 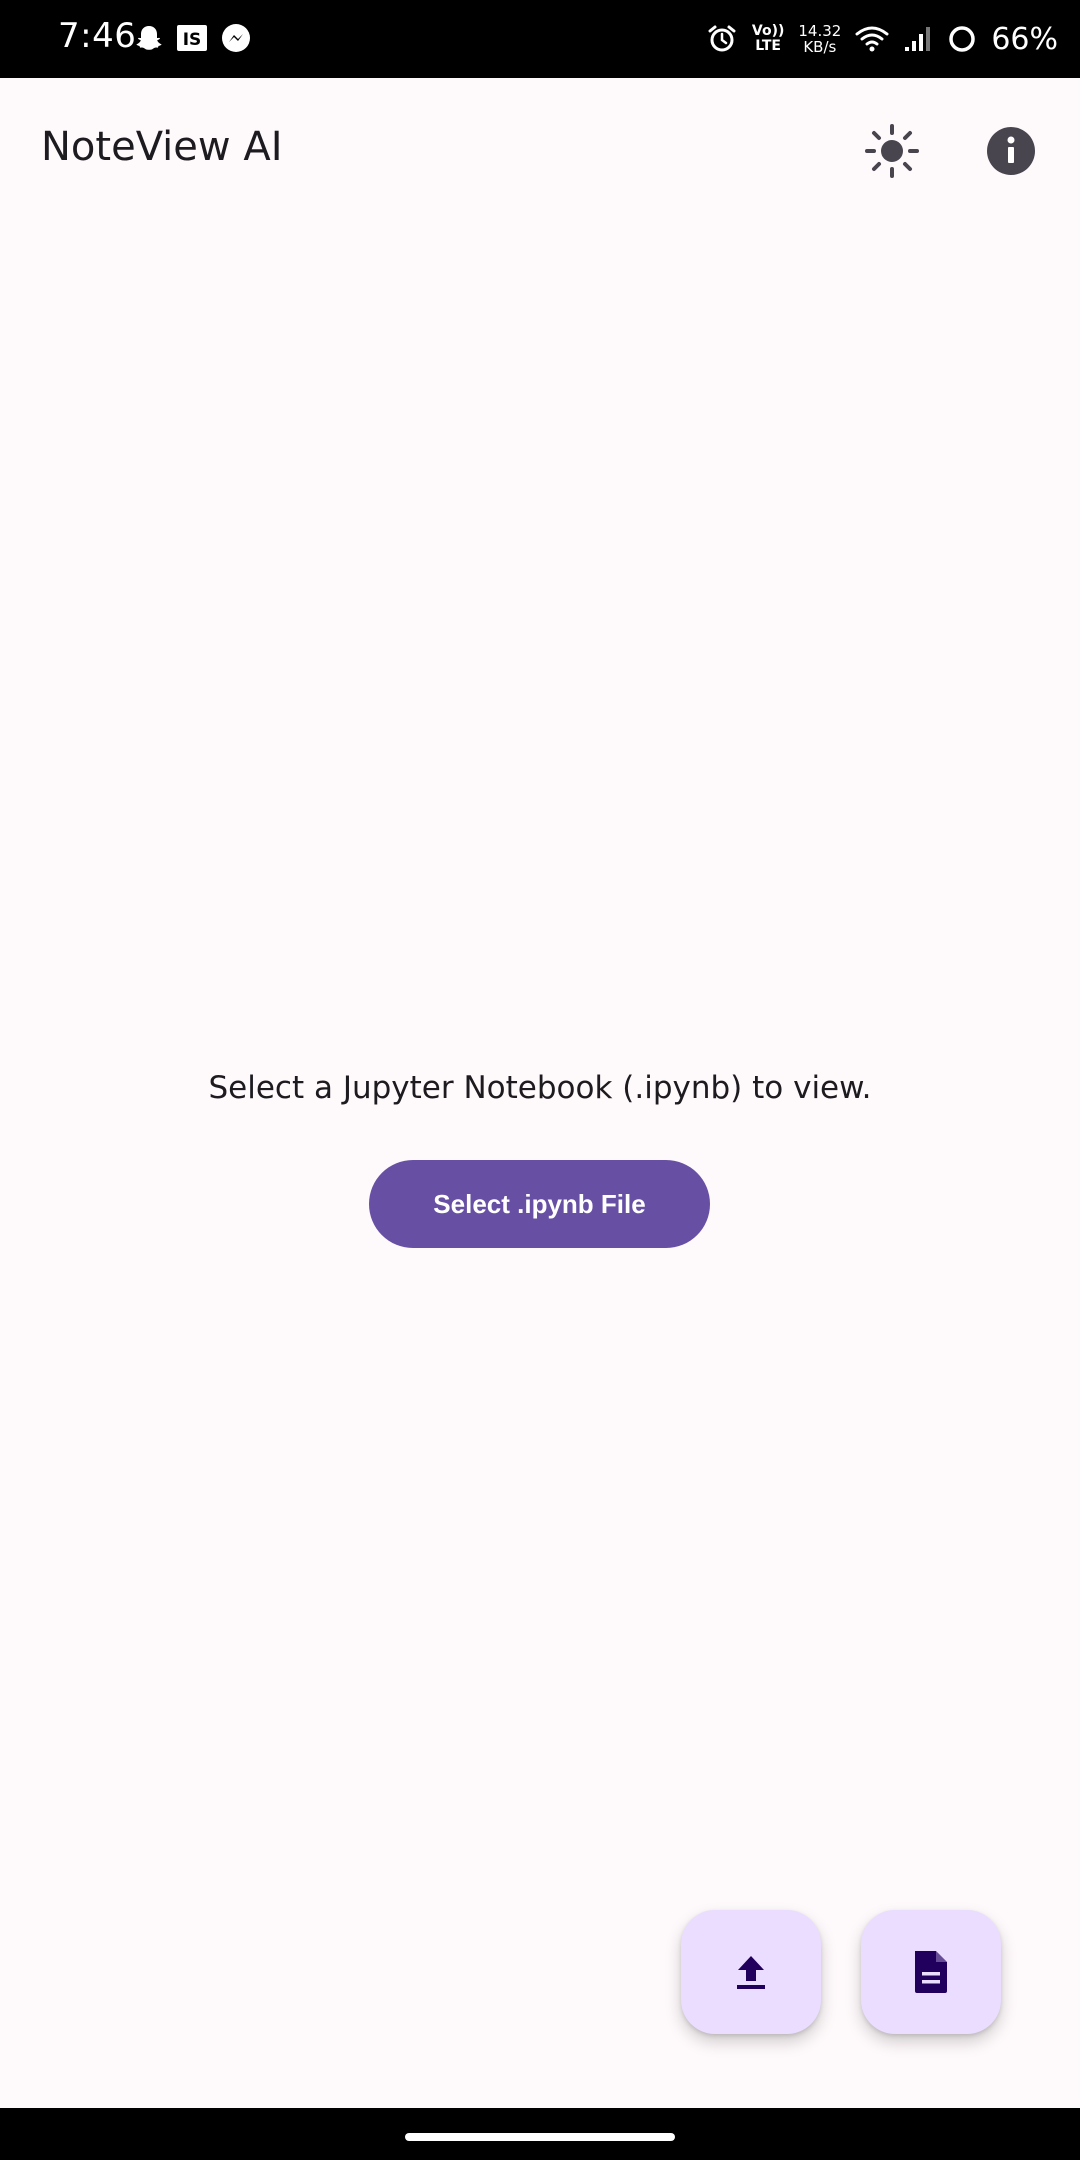 I want to click on network-speed-unit: KB/s, so click(x=820, y=47).